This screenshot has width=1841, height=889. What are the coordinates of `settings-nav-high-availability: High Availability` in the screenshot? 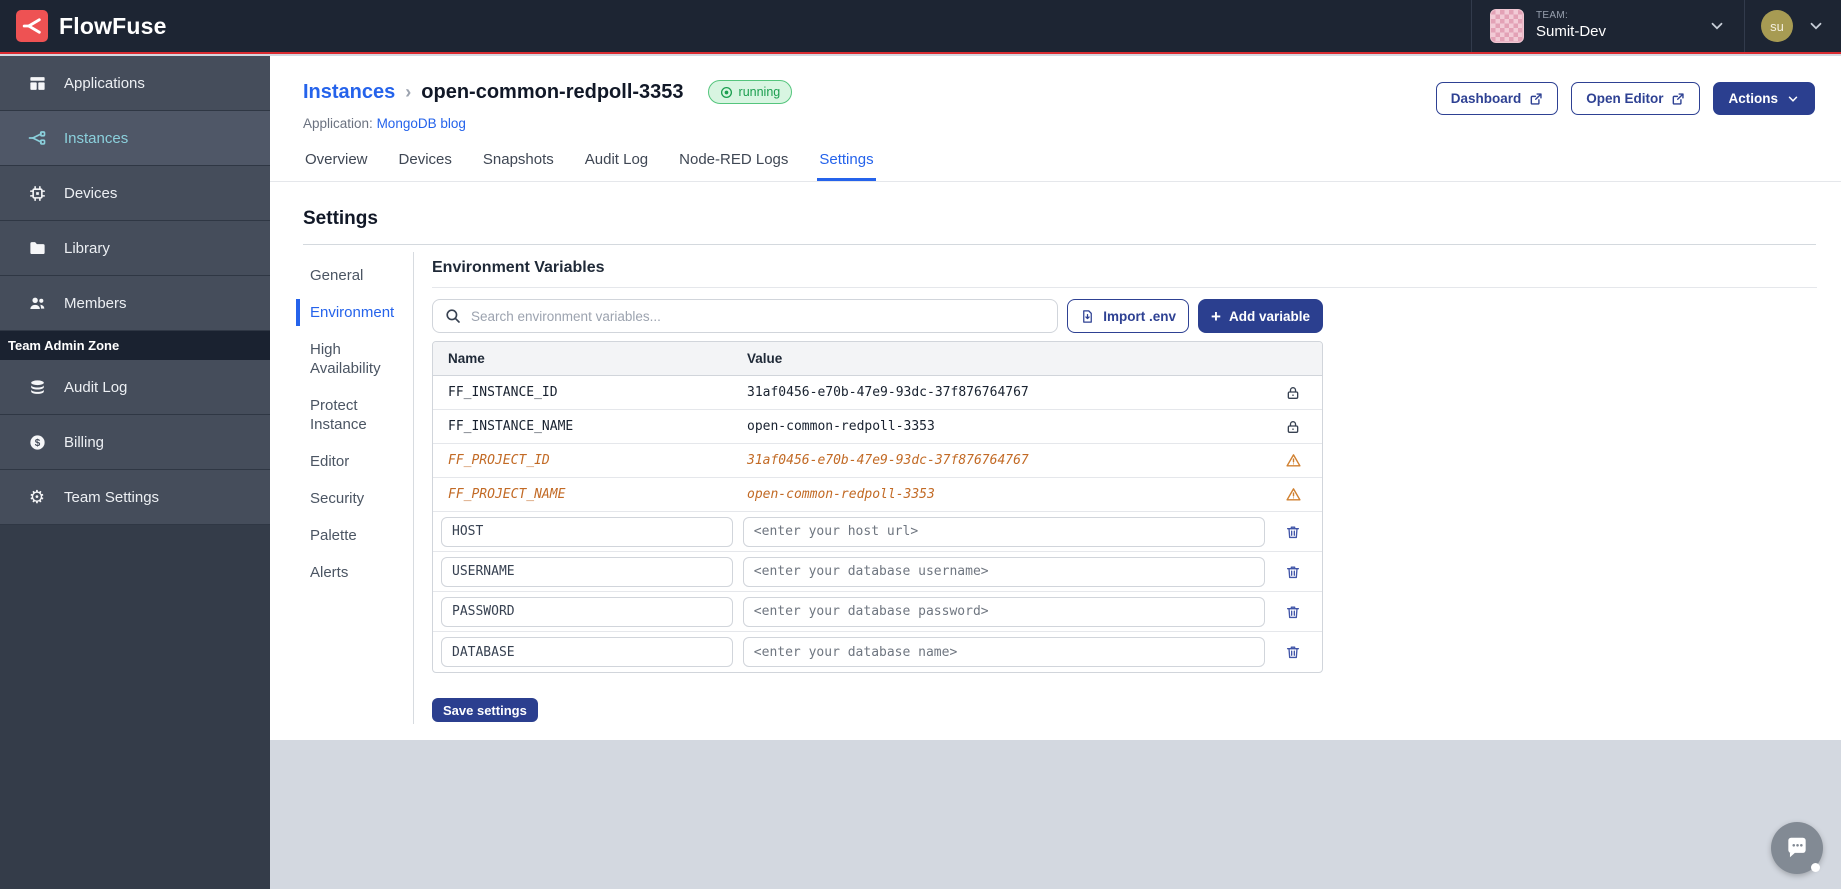 It's located at (357, 359).